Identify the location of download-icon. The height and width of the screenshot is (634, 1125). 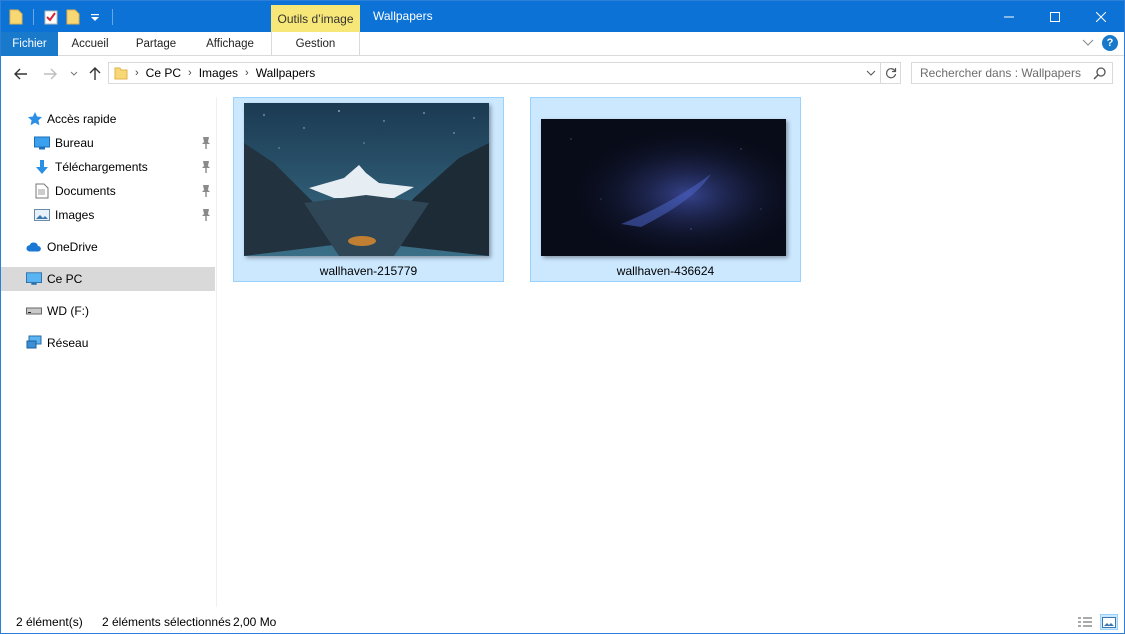
(42, 167).